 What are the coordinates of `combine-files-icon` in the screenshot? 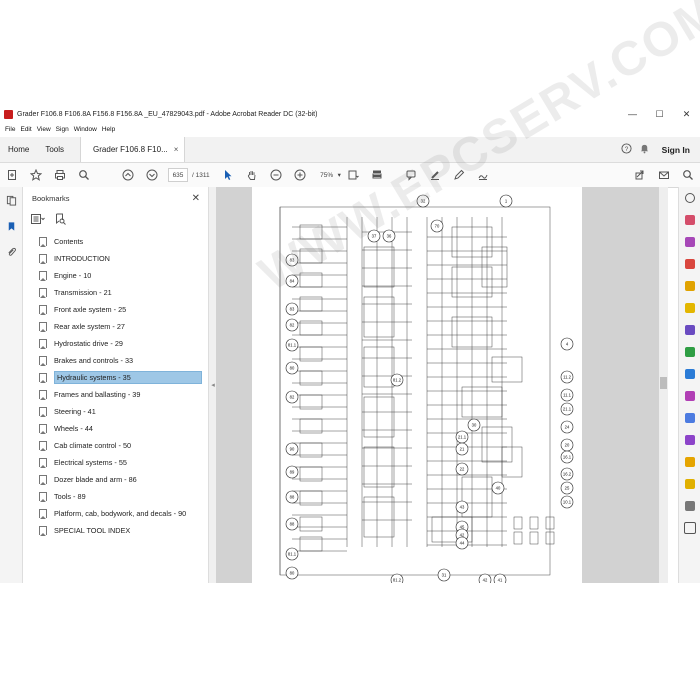 It's located at (689, 330).